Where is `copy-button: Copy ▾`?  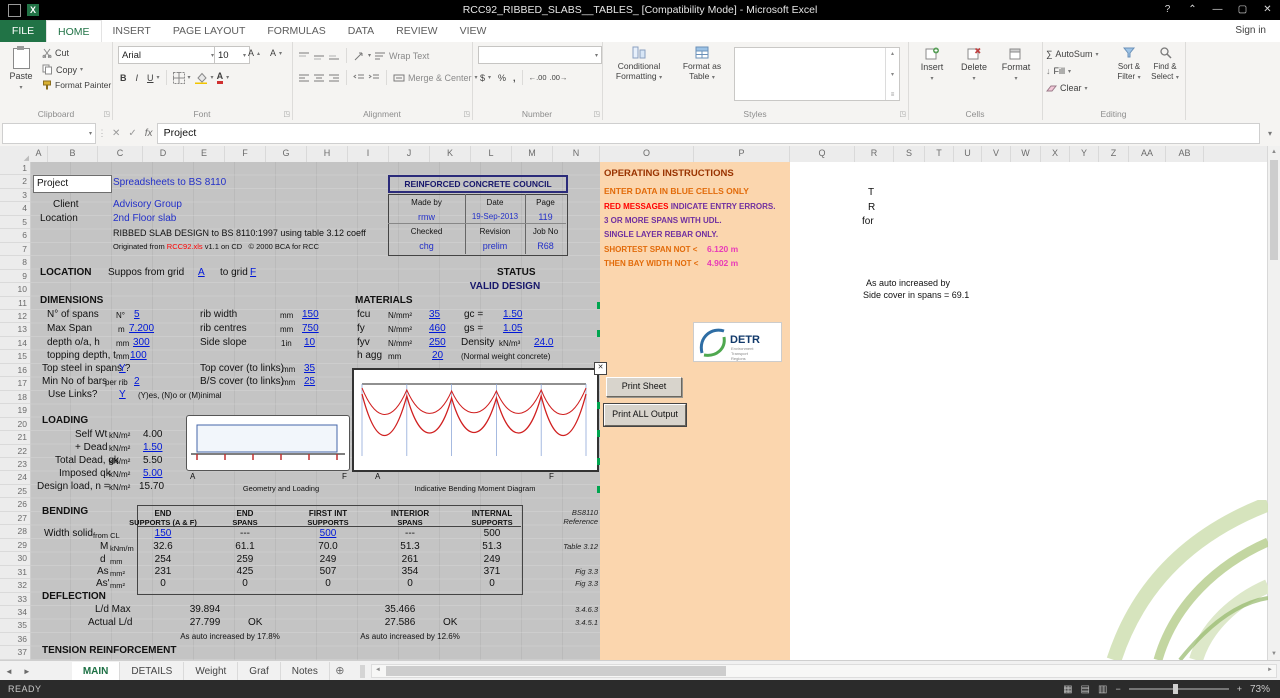
copy-button: Copy ▾ is located at coordinates (62, 69).